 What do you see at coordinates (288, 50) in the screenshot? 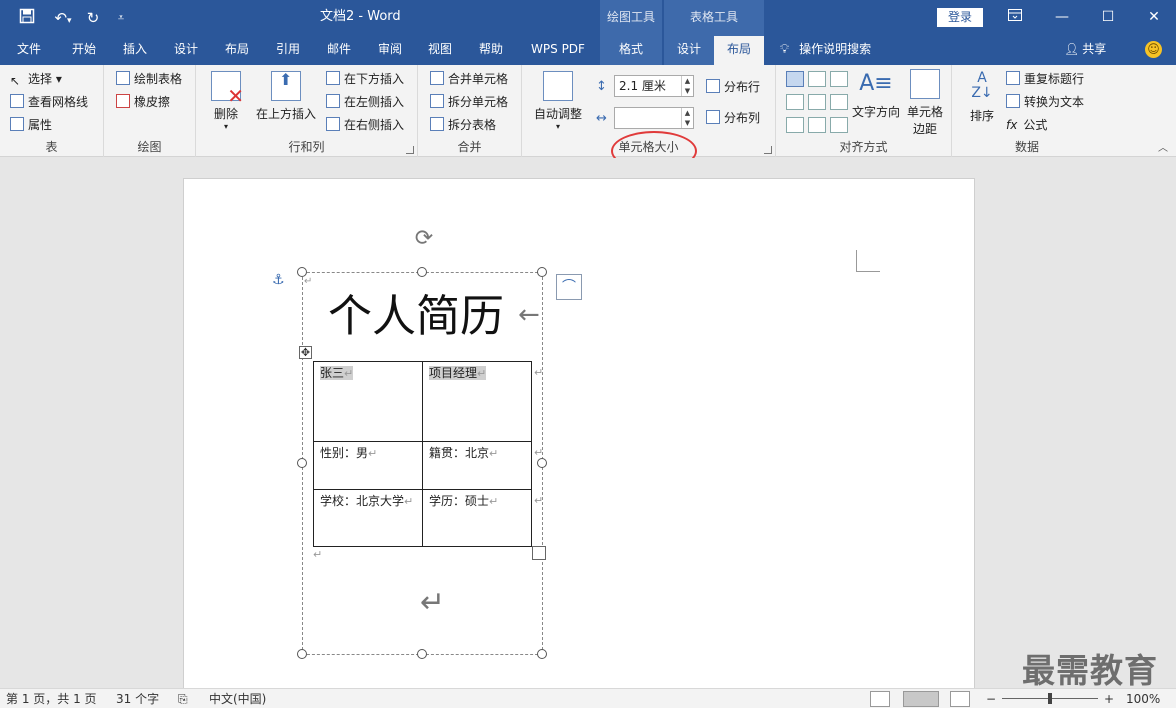
I see `tab-references: 引用` at bounding box center [288, 50].